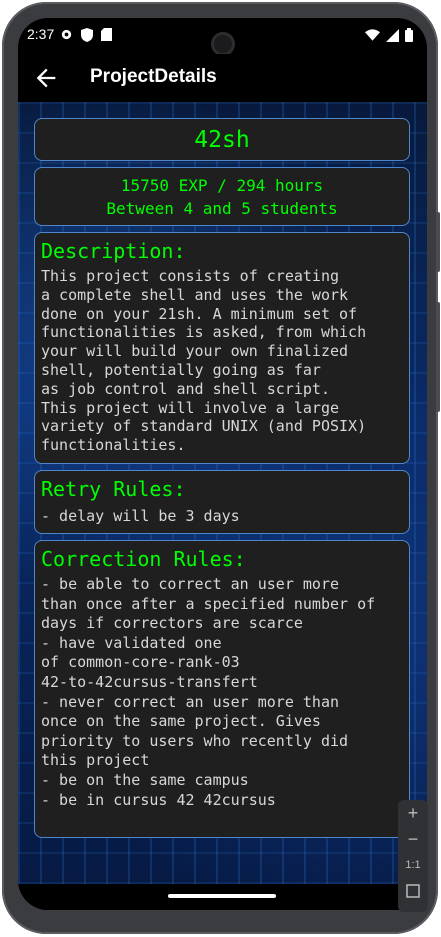  Describe the element at coordinates (41, 34) in the screenshot. I see `status-time: 2:37` at that location.